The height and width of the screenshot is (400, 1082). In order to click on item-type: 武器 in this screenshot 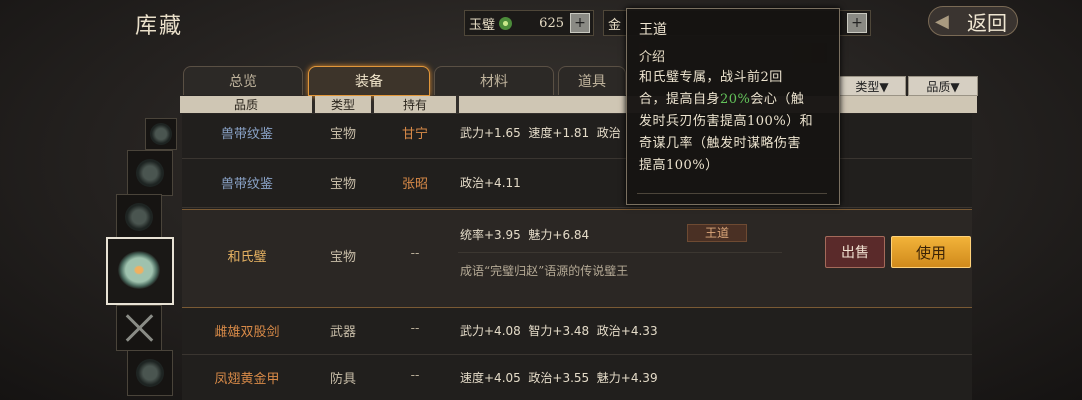, I will do `click(342, 332)`.